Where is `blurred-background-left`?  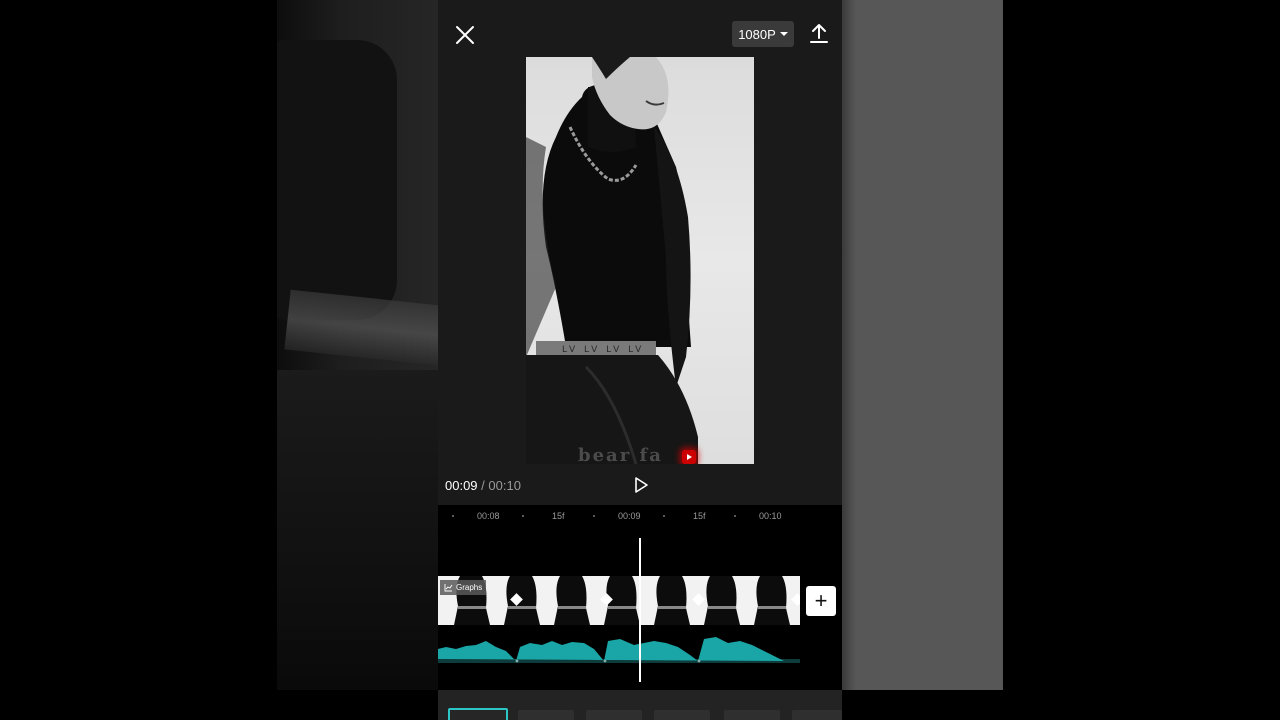 blurred-background-left is located at coordinates (357, 345).